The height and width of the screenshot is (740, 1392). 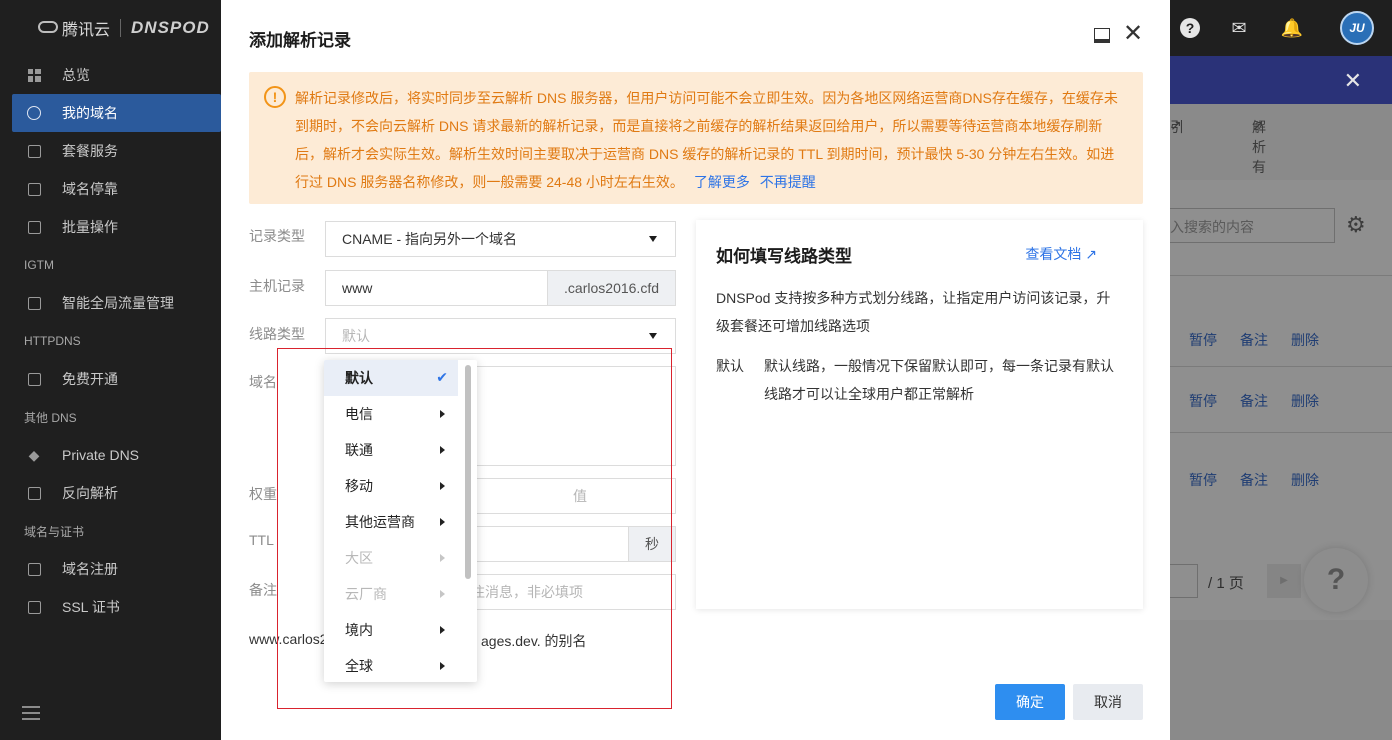 I want to click on package-icon, so click(x=34, y=151).